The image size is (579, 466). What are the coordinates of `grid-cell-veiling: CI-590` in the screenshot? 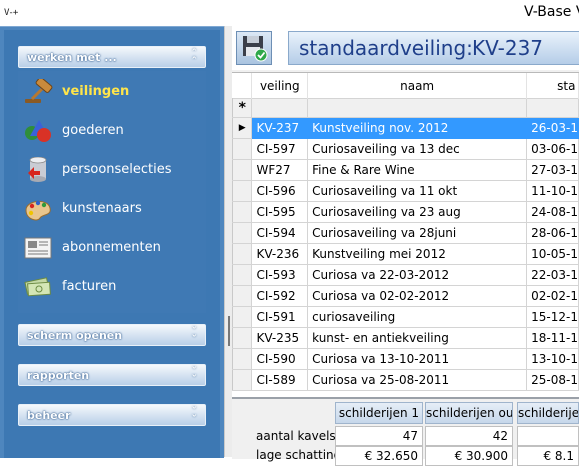 It's located at (280, 359).